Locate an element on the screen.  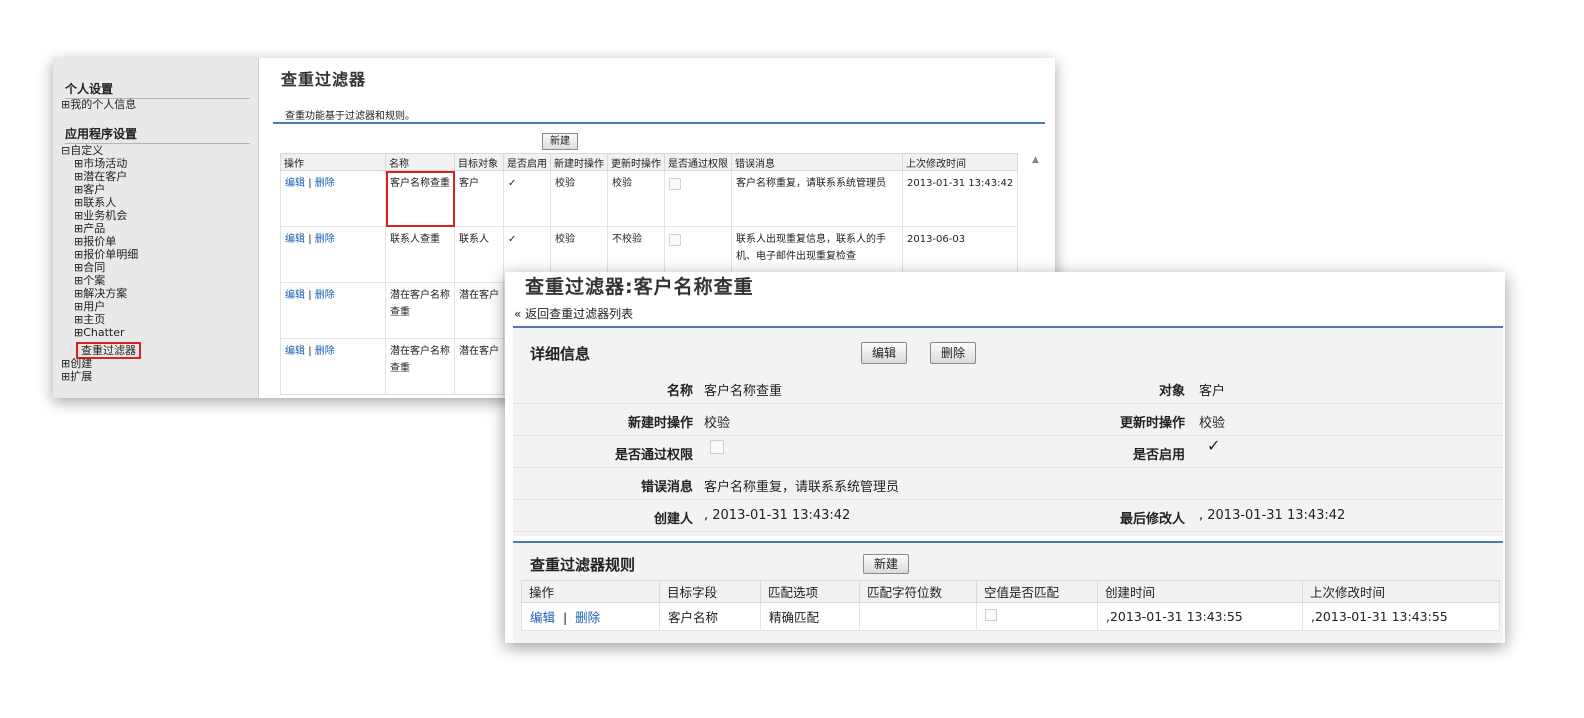
detail-row-actions: 新建时操作 校验 更新时操作 校验 is located at coordinates (1008, 420).